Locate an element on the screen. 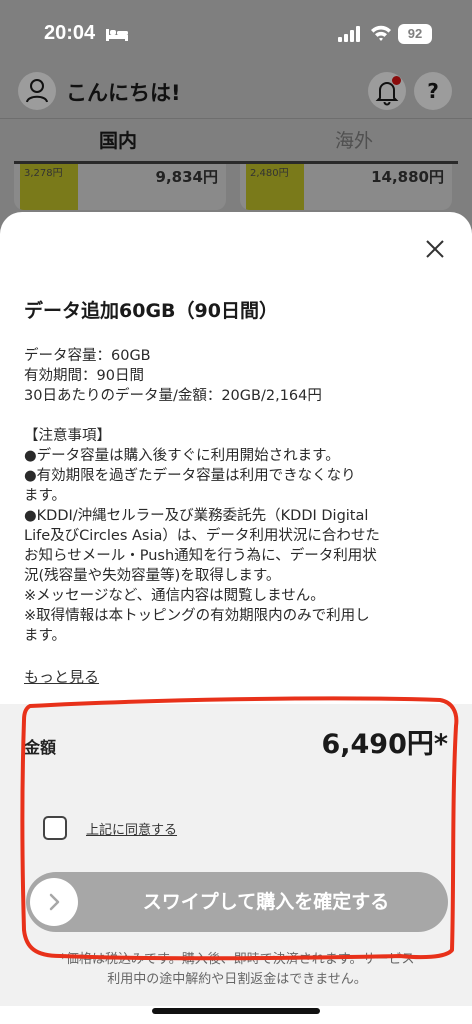 The image size is (472, 1024). status-bar: 20:04 92 is located at coordinates (236, 33).